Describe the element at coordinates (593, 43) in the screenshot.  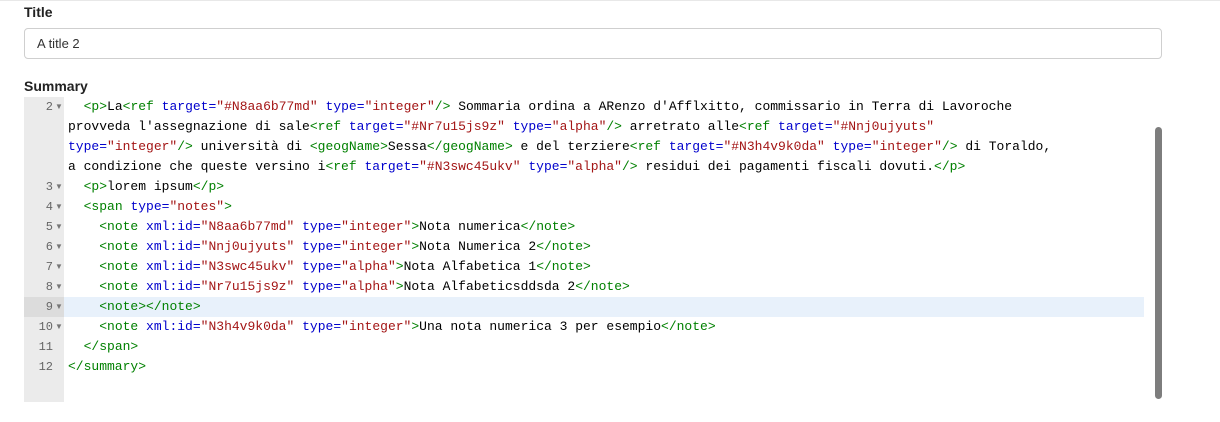
I see `title-input` at that location.